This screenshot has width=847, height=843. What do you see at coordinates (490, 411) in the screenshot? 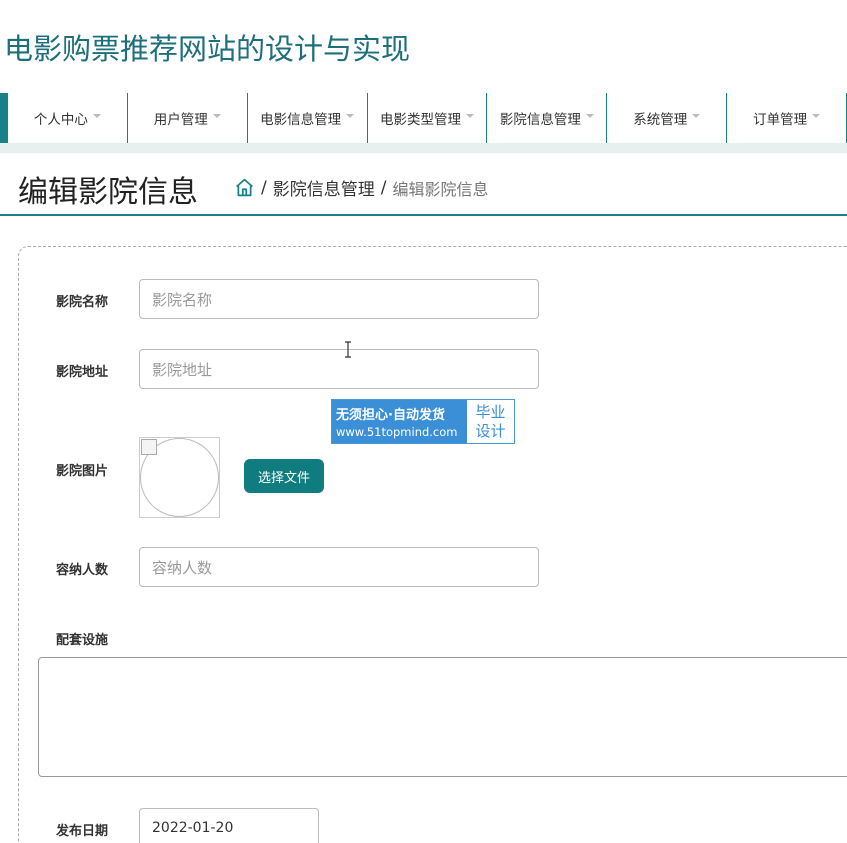
I see `watermark-badge-text: 毕业` at bounding box center [490, 411].